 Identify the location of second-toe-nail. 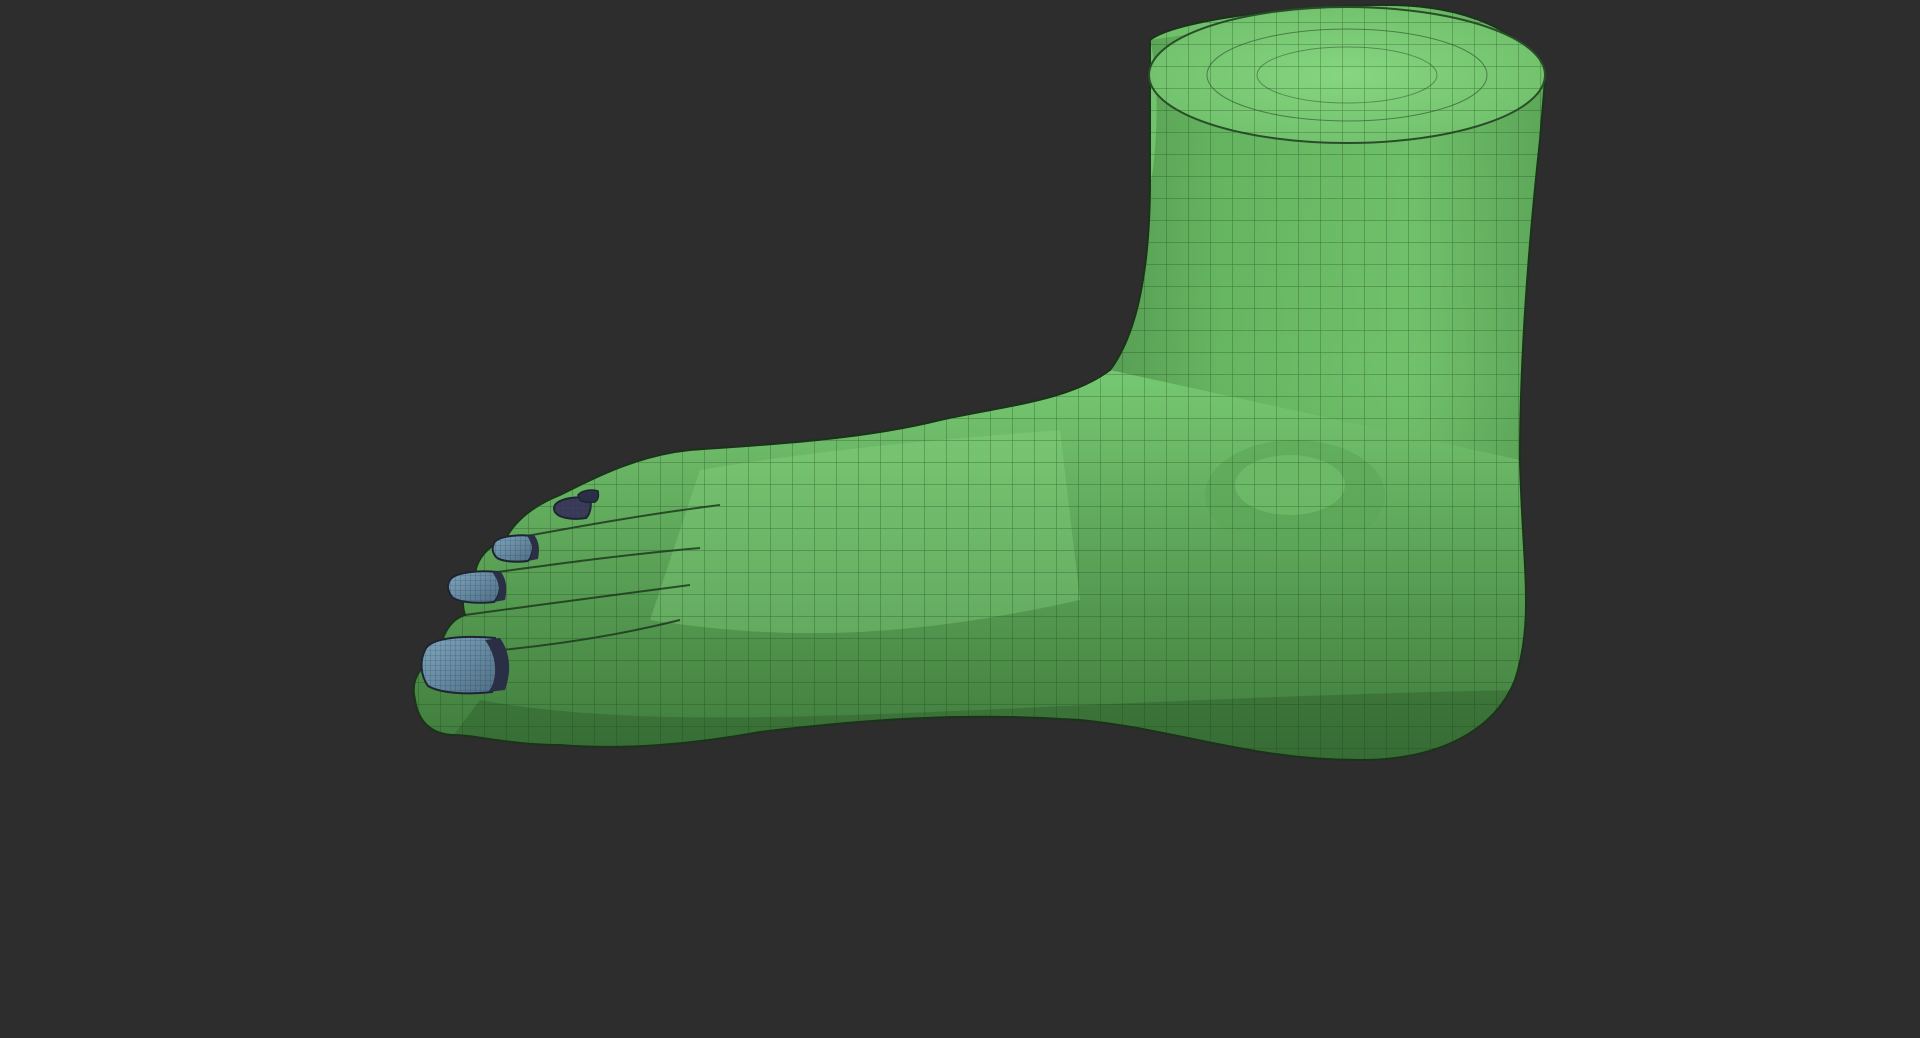
(476, 587).